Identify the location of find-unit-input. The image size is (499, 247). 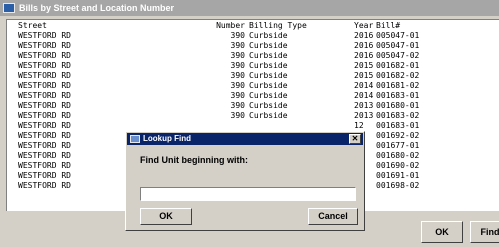
(248, 194).